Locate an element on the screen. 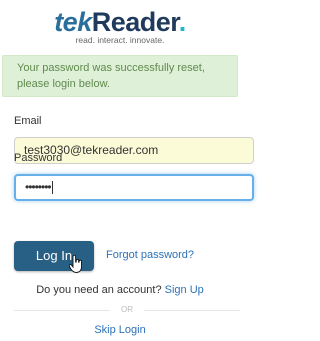 The height and width of the screenshot is (341, 320). brand-wordmark: tekReader. is located at coordinates (120, 22).